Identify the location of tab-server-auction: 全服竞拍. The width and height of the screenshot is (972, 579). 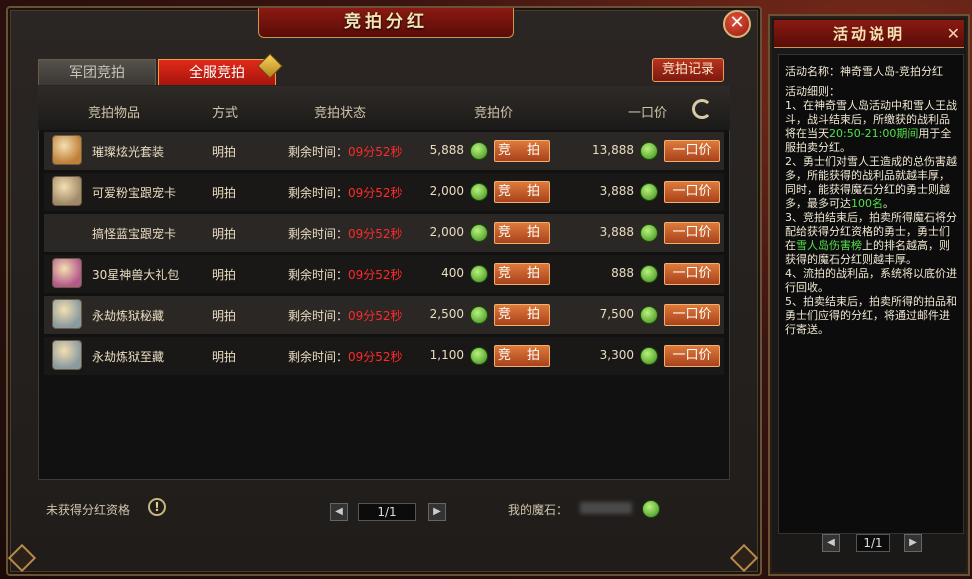
(220, 69).